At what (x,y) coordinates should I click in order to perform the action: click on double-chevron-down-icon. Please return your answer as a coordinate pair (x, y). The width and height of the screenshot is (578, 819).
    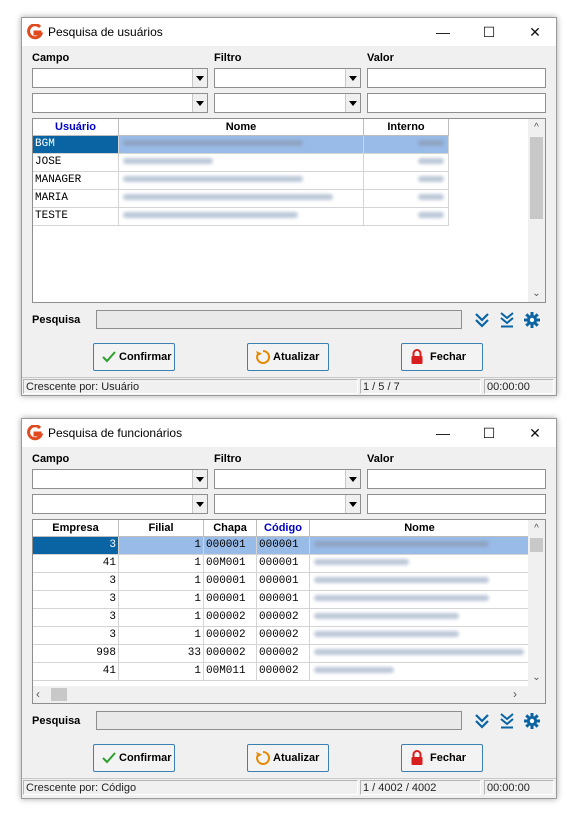
    Looking at the image, I should click on (482, 320).